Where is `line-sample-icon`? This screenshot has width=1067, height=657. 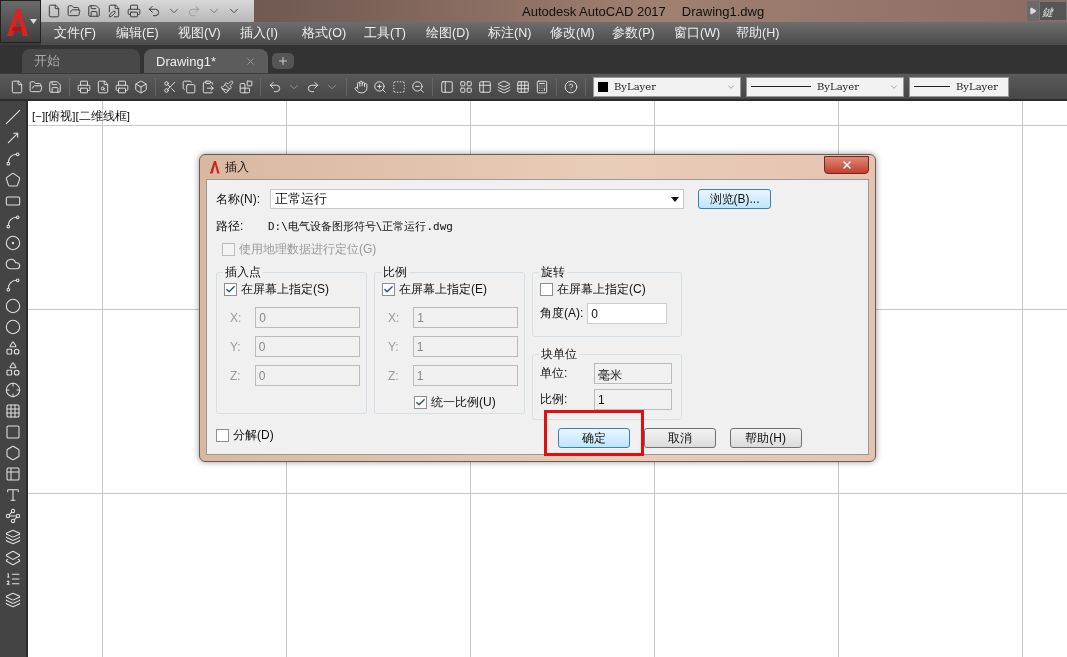
line-sample-icon is located at coordinates (932, 86).